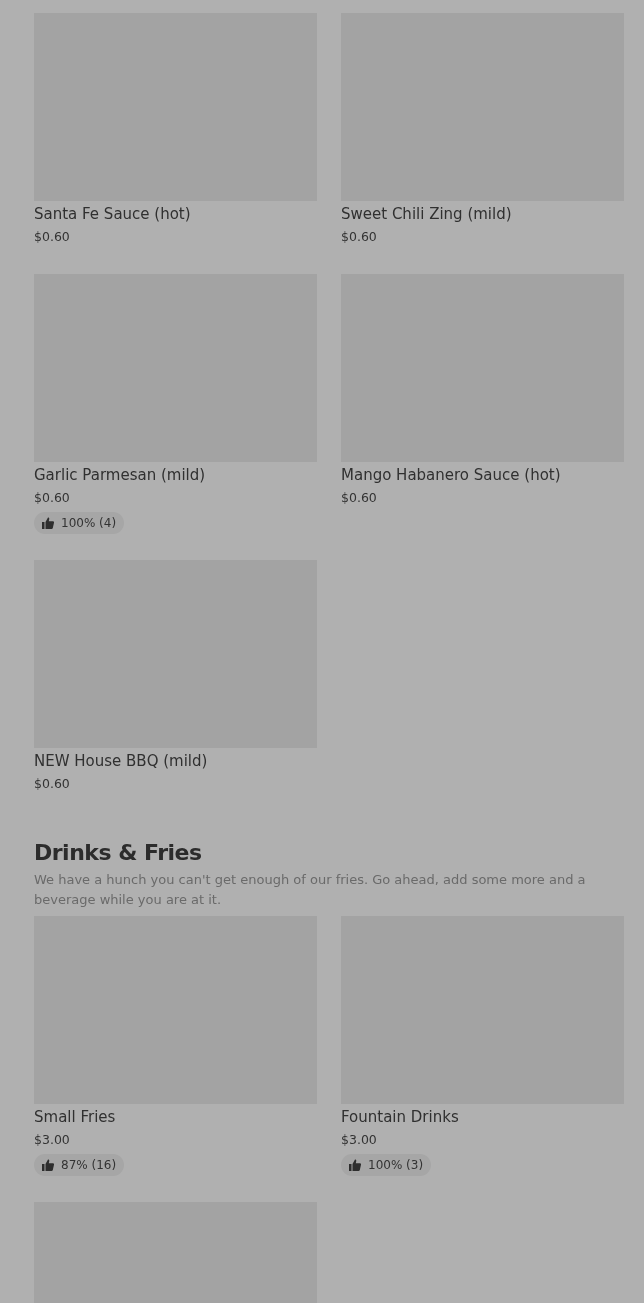 The height and width of the screenshot is (1303, 644). What do you see at coordinates (75, 1117) in the screenshot?
I see `item-name: Small Fries` at bounding box center [75, 1117].